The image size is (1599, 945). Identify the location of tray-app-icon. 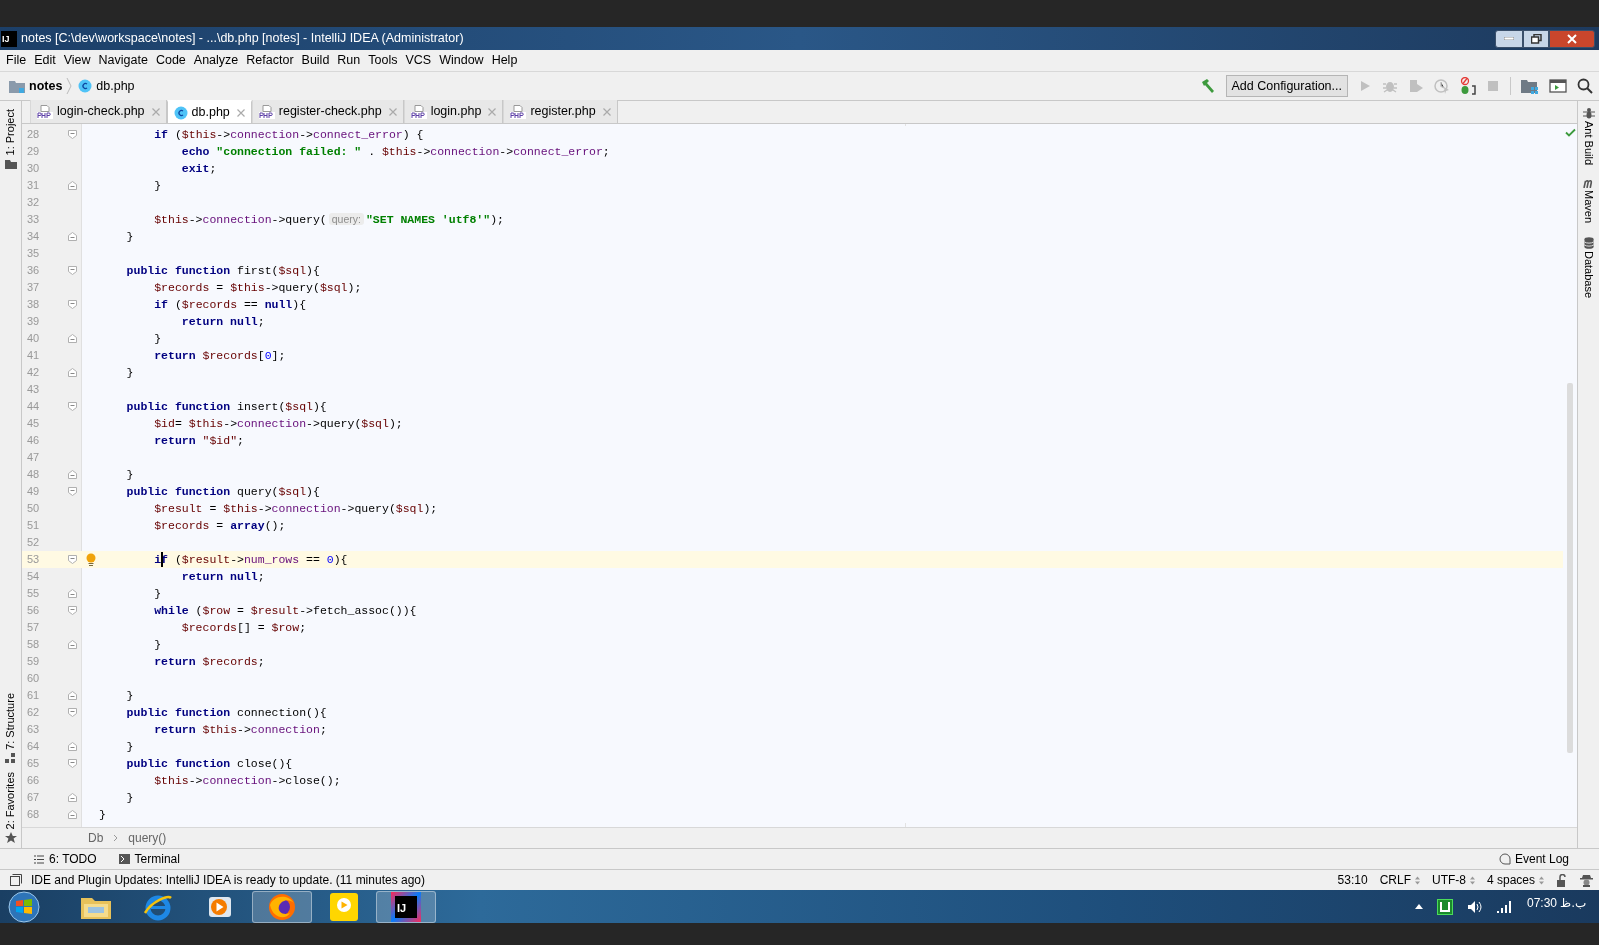
(1445, 906).